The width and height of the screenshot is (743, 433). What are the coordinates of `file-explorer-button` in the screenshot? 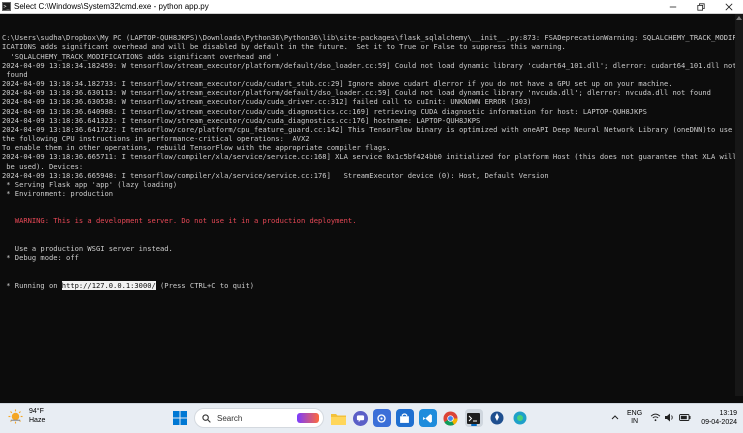 It's located at (339, 418).